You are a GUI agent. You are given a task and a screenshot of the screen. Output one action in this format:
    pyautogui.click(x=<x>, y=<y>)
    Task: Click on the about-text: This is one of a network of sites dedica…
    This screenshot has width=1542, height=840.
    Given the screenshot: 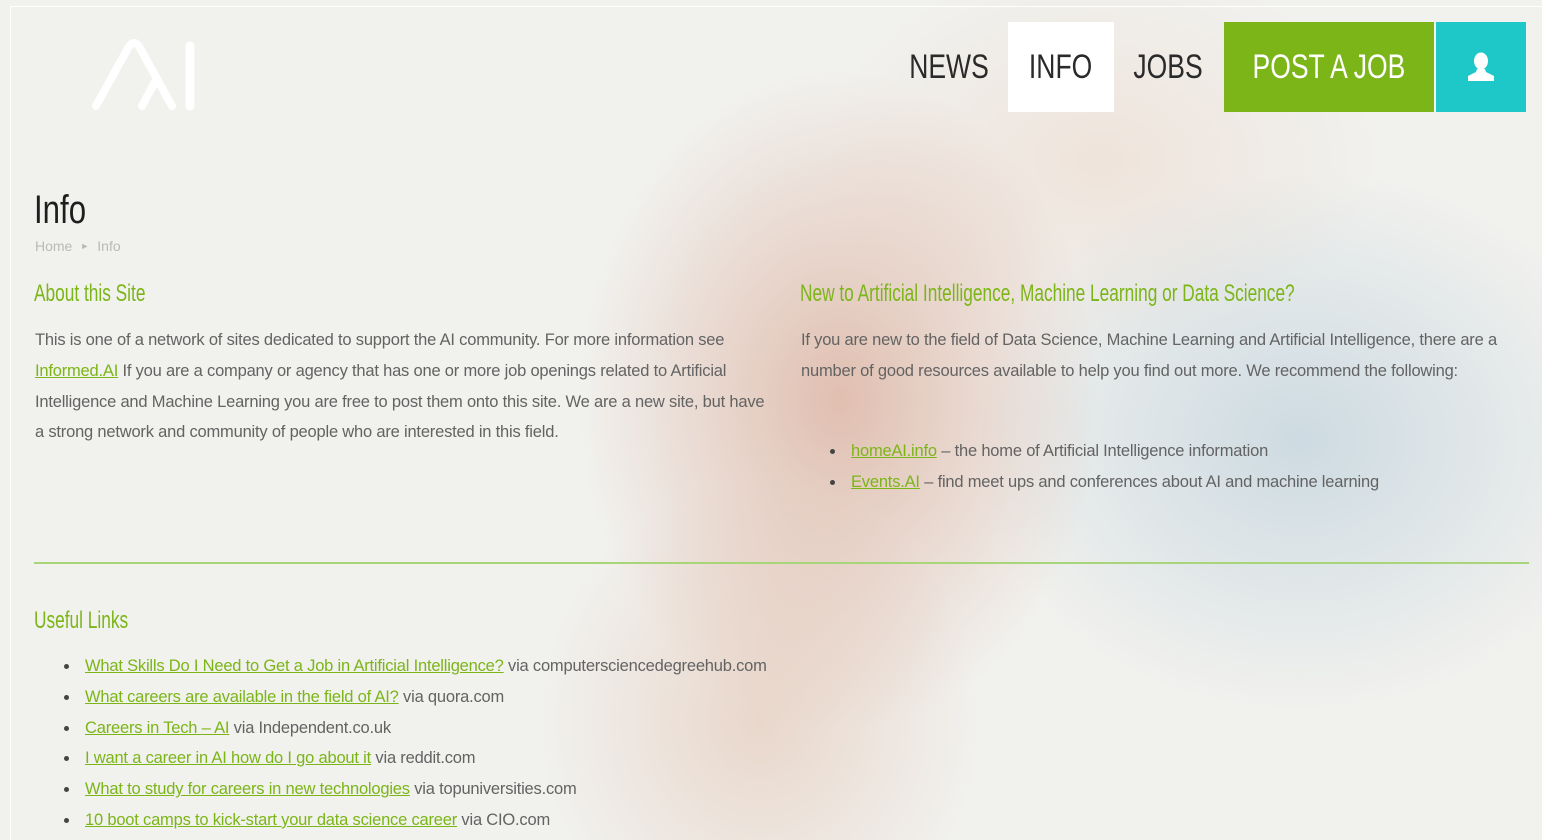 What is the action you would take?
    pyautogui.click(x=402, y=386)
    